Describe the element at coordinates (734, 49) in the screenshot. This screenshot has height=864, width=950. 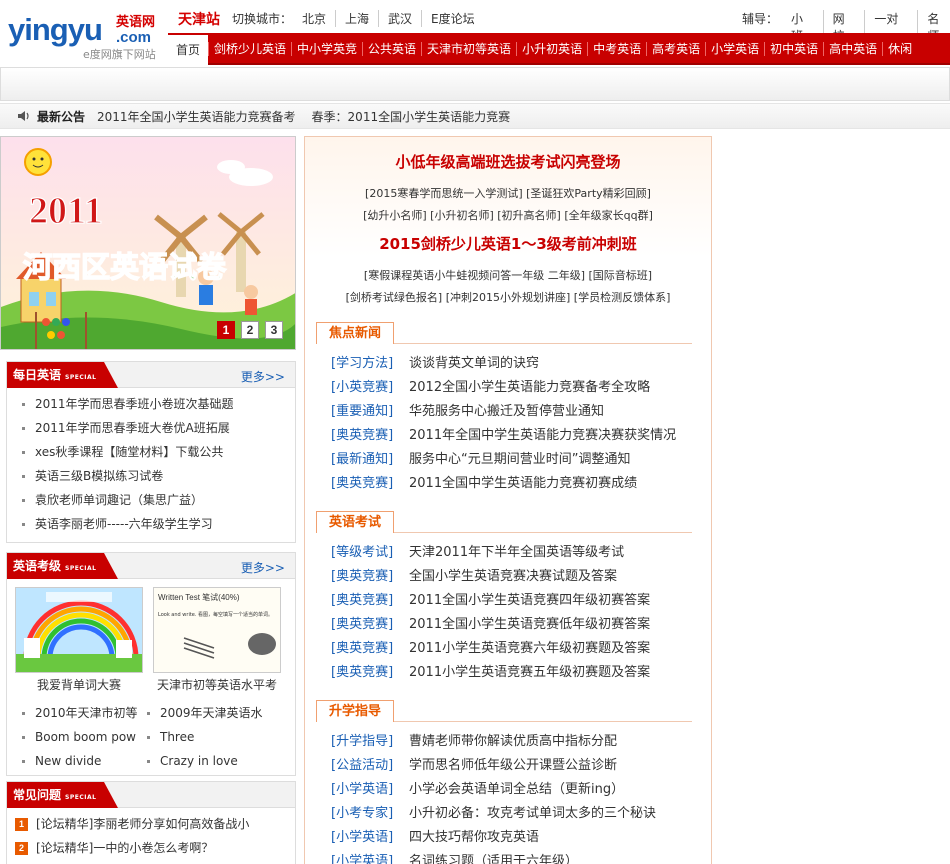
I see `nav-item: 小学英语` at that location.